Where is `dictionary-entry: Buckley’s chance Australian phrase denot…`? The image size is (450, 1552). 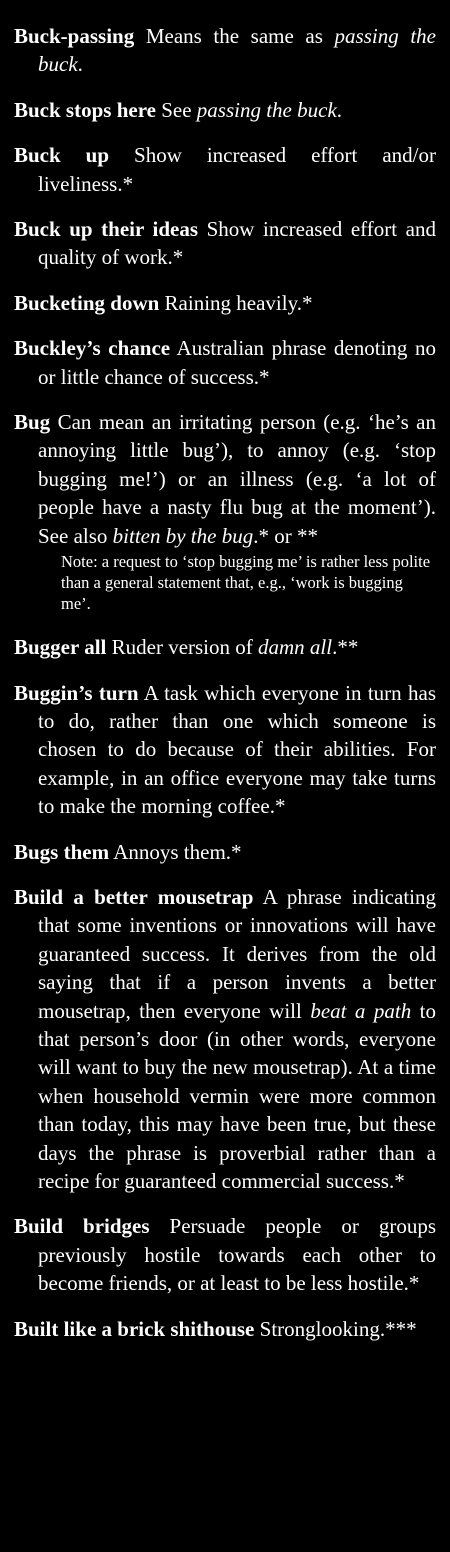
dictionary-entry: Buckley’s chance Australian phrase denot… is located at coordinates (225, 362).